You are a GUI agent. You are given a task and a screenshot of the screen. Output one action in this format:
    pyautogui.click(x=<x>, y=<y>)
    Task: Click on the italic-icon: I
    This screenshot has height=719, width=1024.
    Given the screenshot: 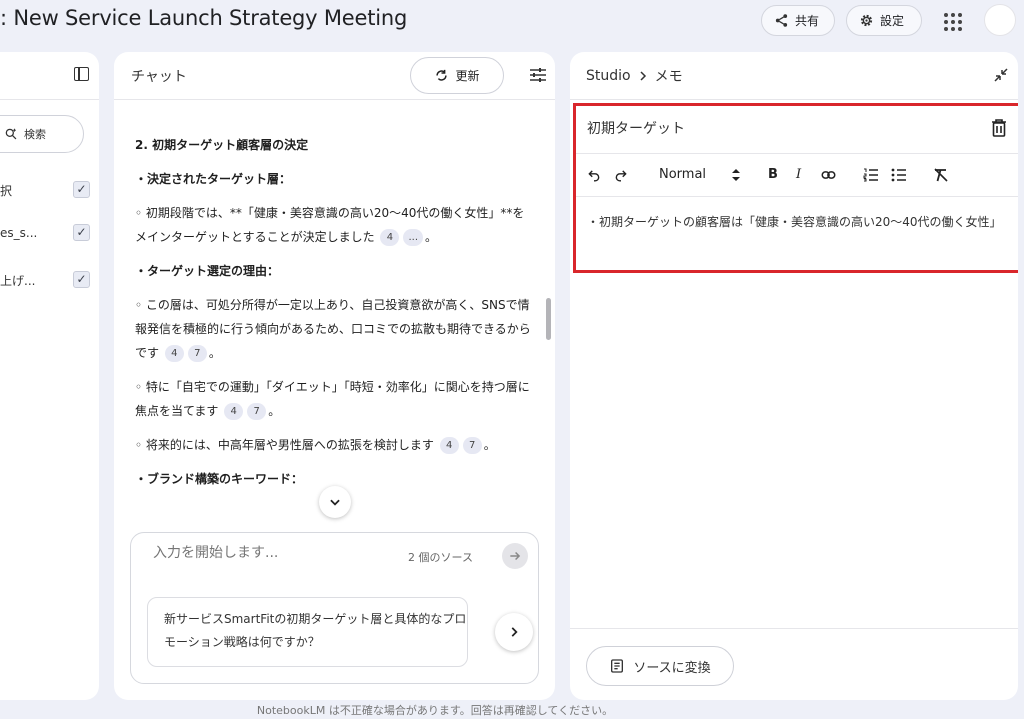 What is the action you would take?
    pyautogui.click(x=798, y=175)
    